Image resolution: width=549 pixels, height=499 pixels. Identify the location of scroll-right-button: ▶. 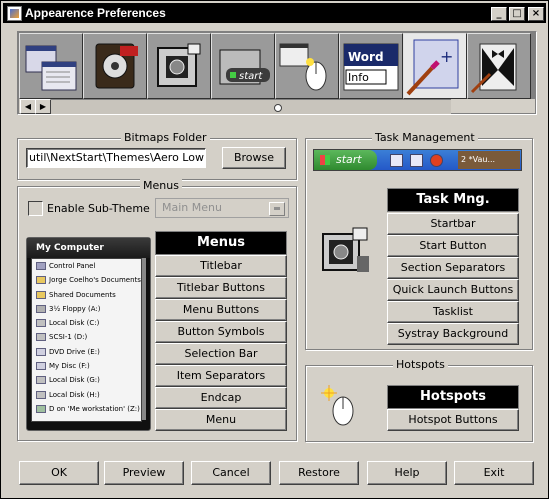
(43, 106).